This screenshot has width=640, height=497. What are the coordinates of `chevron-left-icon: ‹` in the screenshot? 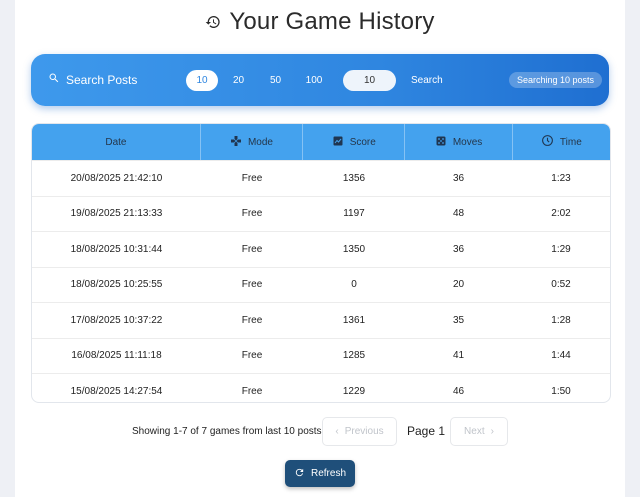 It's located at (337, 431).